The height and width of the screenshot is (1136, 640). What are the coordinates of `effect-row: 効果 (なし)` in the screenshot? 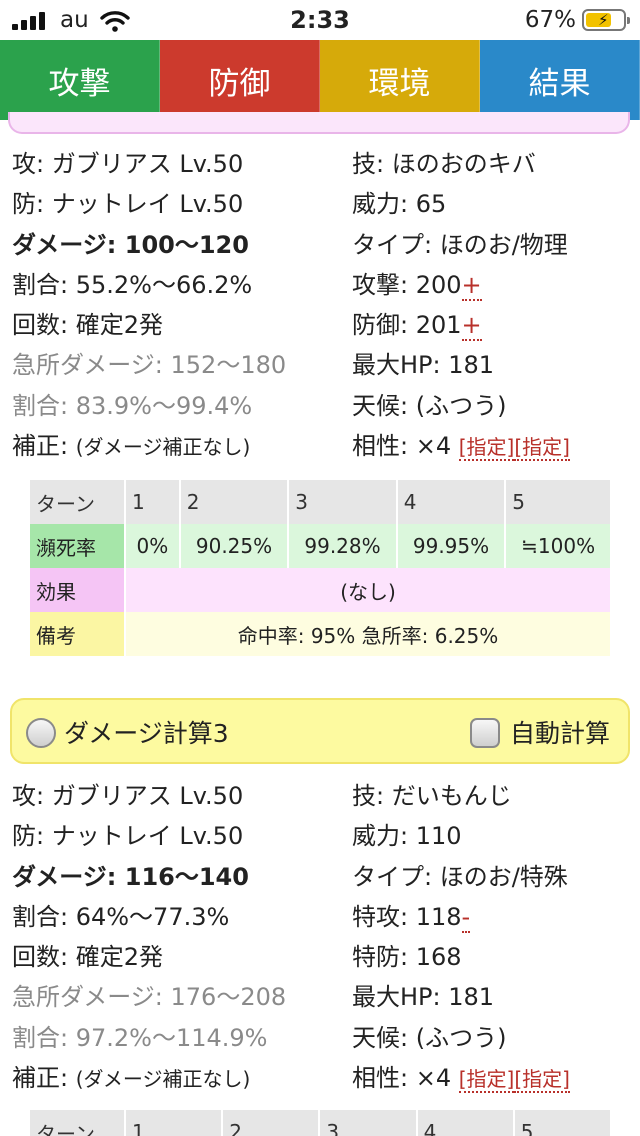 It's located at (320, 590).